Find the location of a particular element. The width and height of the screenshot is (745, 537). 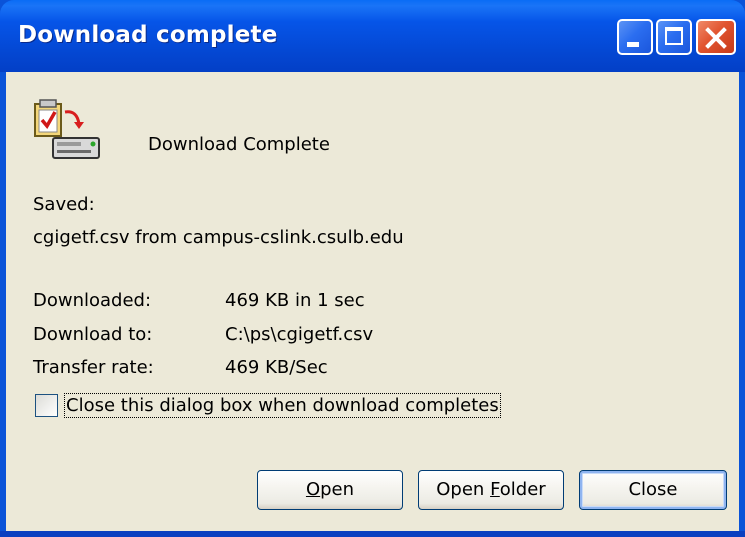

open-folder-button: Open Folder is located at coordinates (491, 490).